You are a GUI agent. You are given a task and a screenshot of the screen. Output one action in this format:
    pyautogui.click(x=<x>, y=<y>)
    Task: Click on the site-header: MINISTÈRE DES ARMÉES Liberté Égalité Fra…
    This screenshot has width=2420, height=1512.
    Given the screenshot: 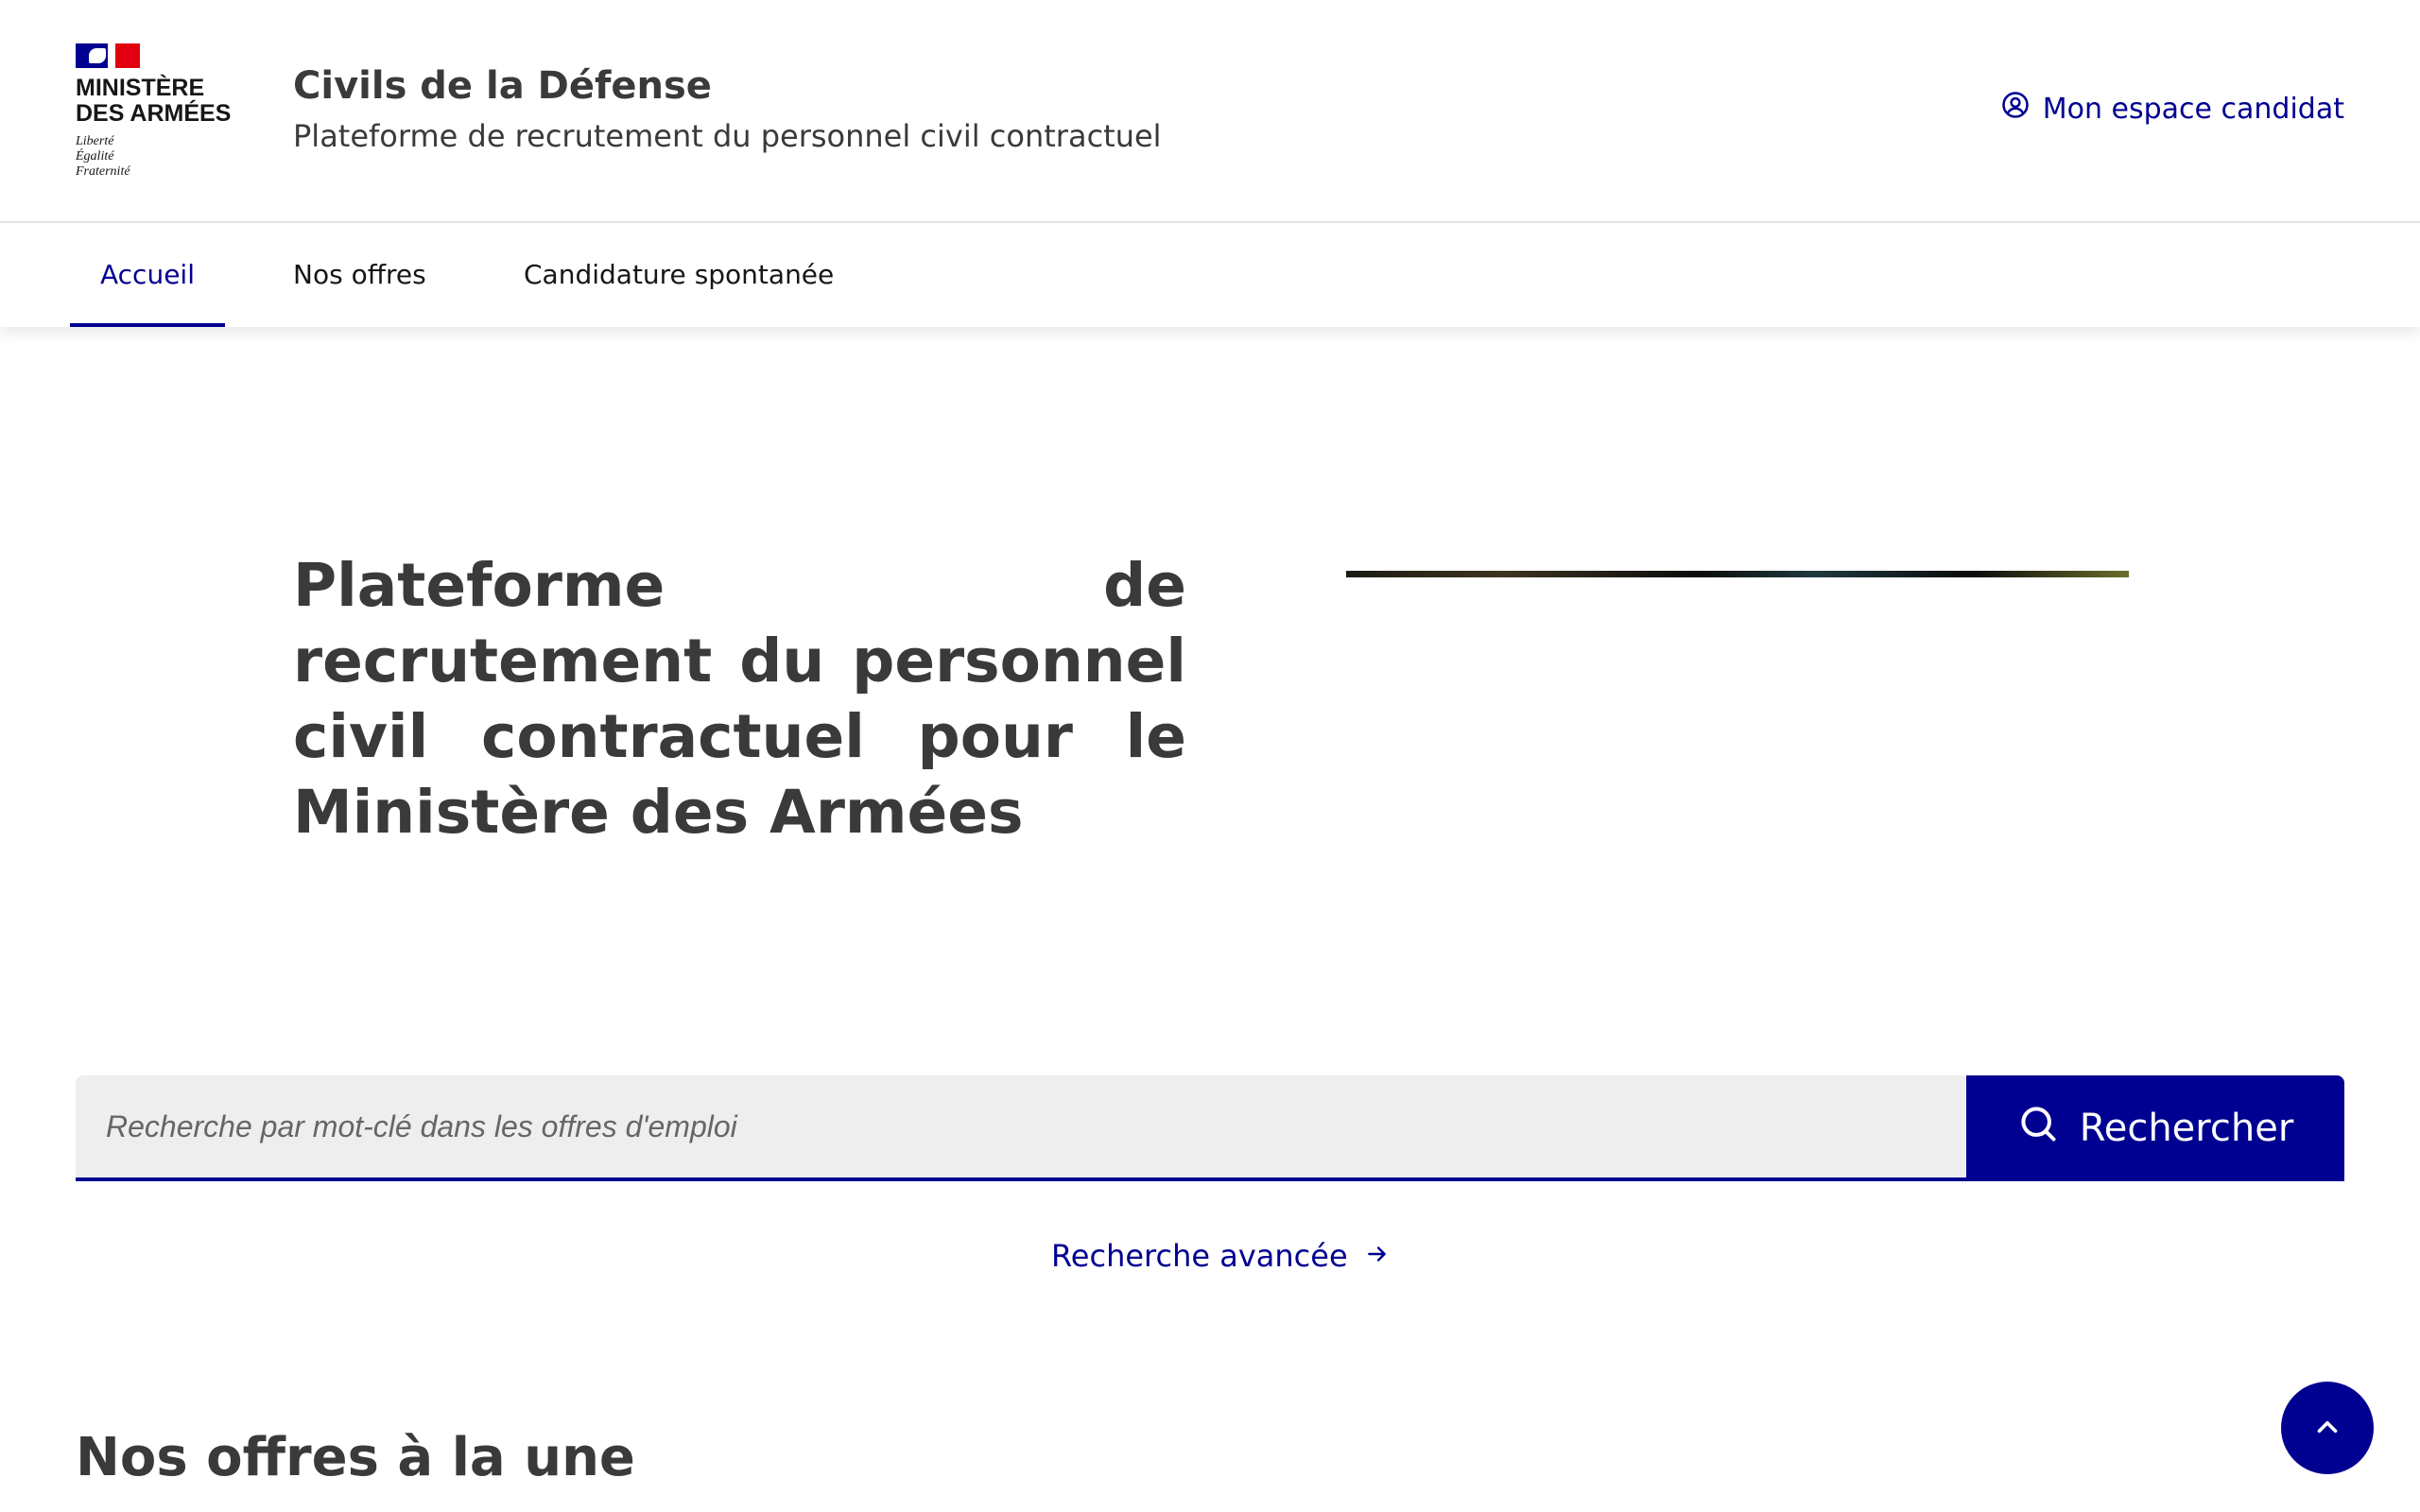 What is the action you would take?
    pyautogui.click(x=1210, y=111)
    